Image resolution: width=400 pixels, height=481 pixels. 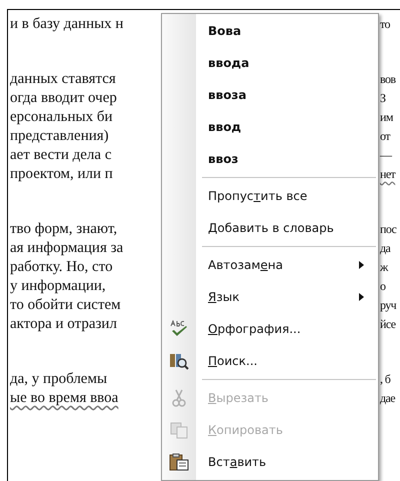 What do you see at coordinates (62, 117) in the screenshot?
I see `document-text: ерсональных би` at bounding box center [62, 117].